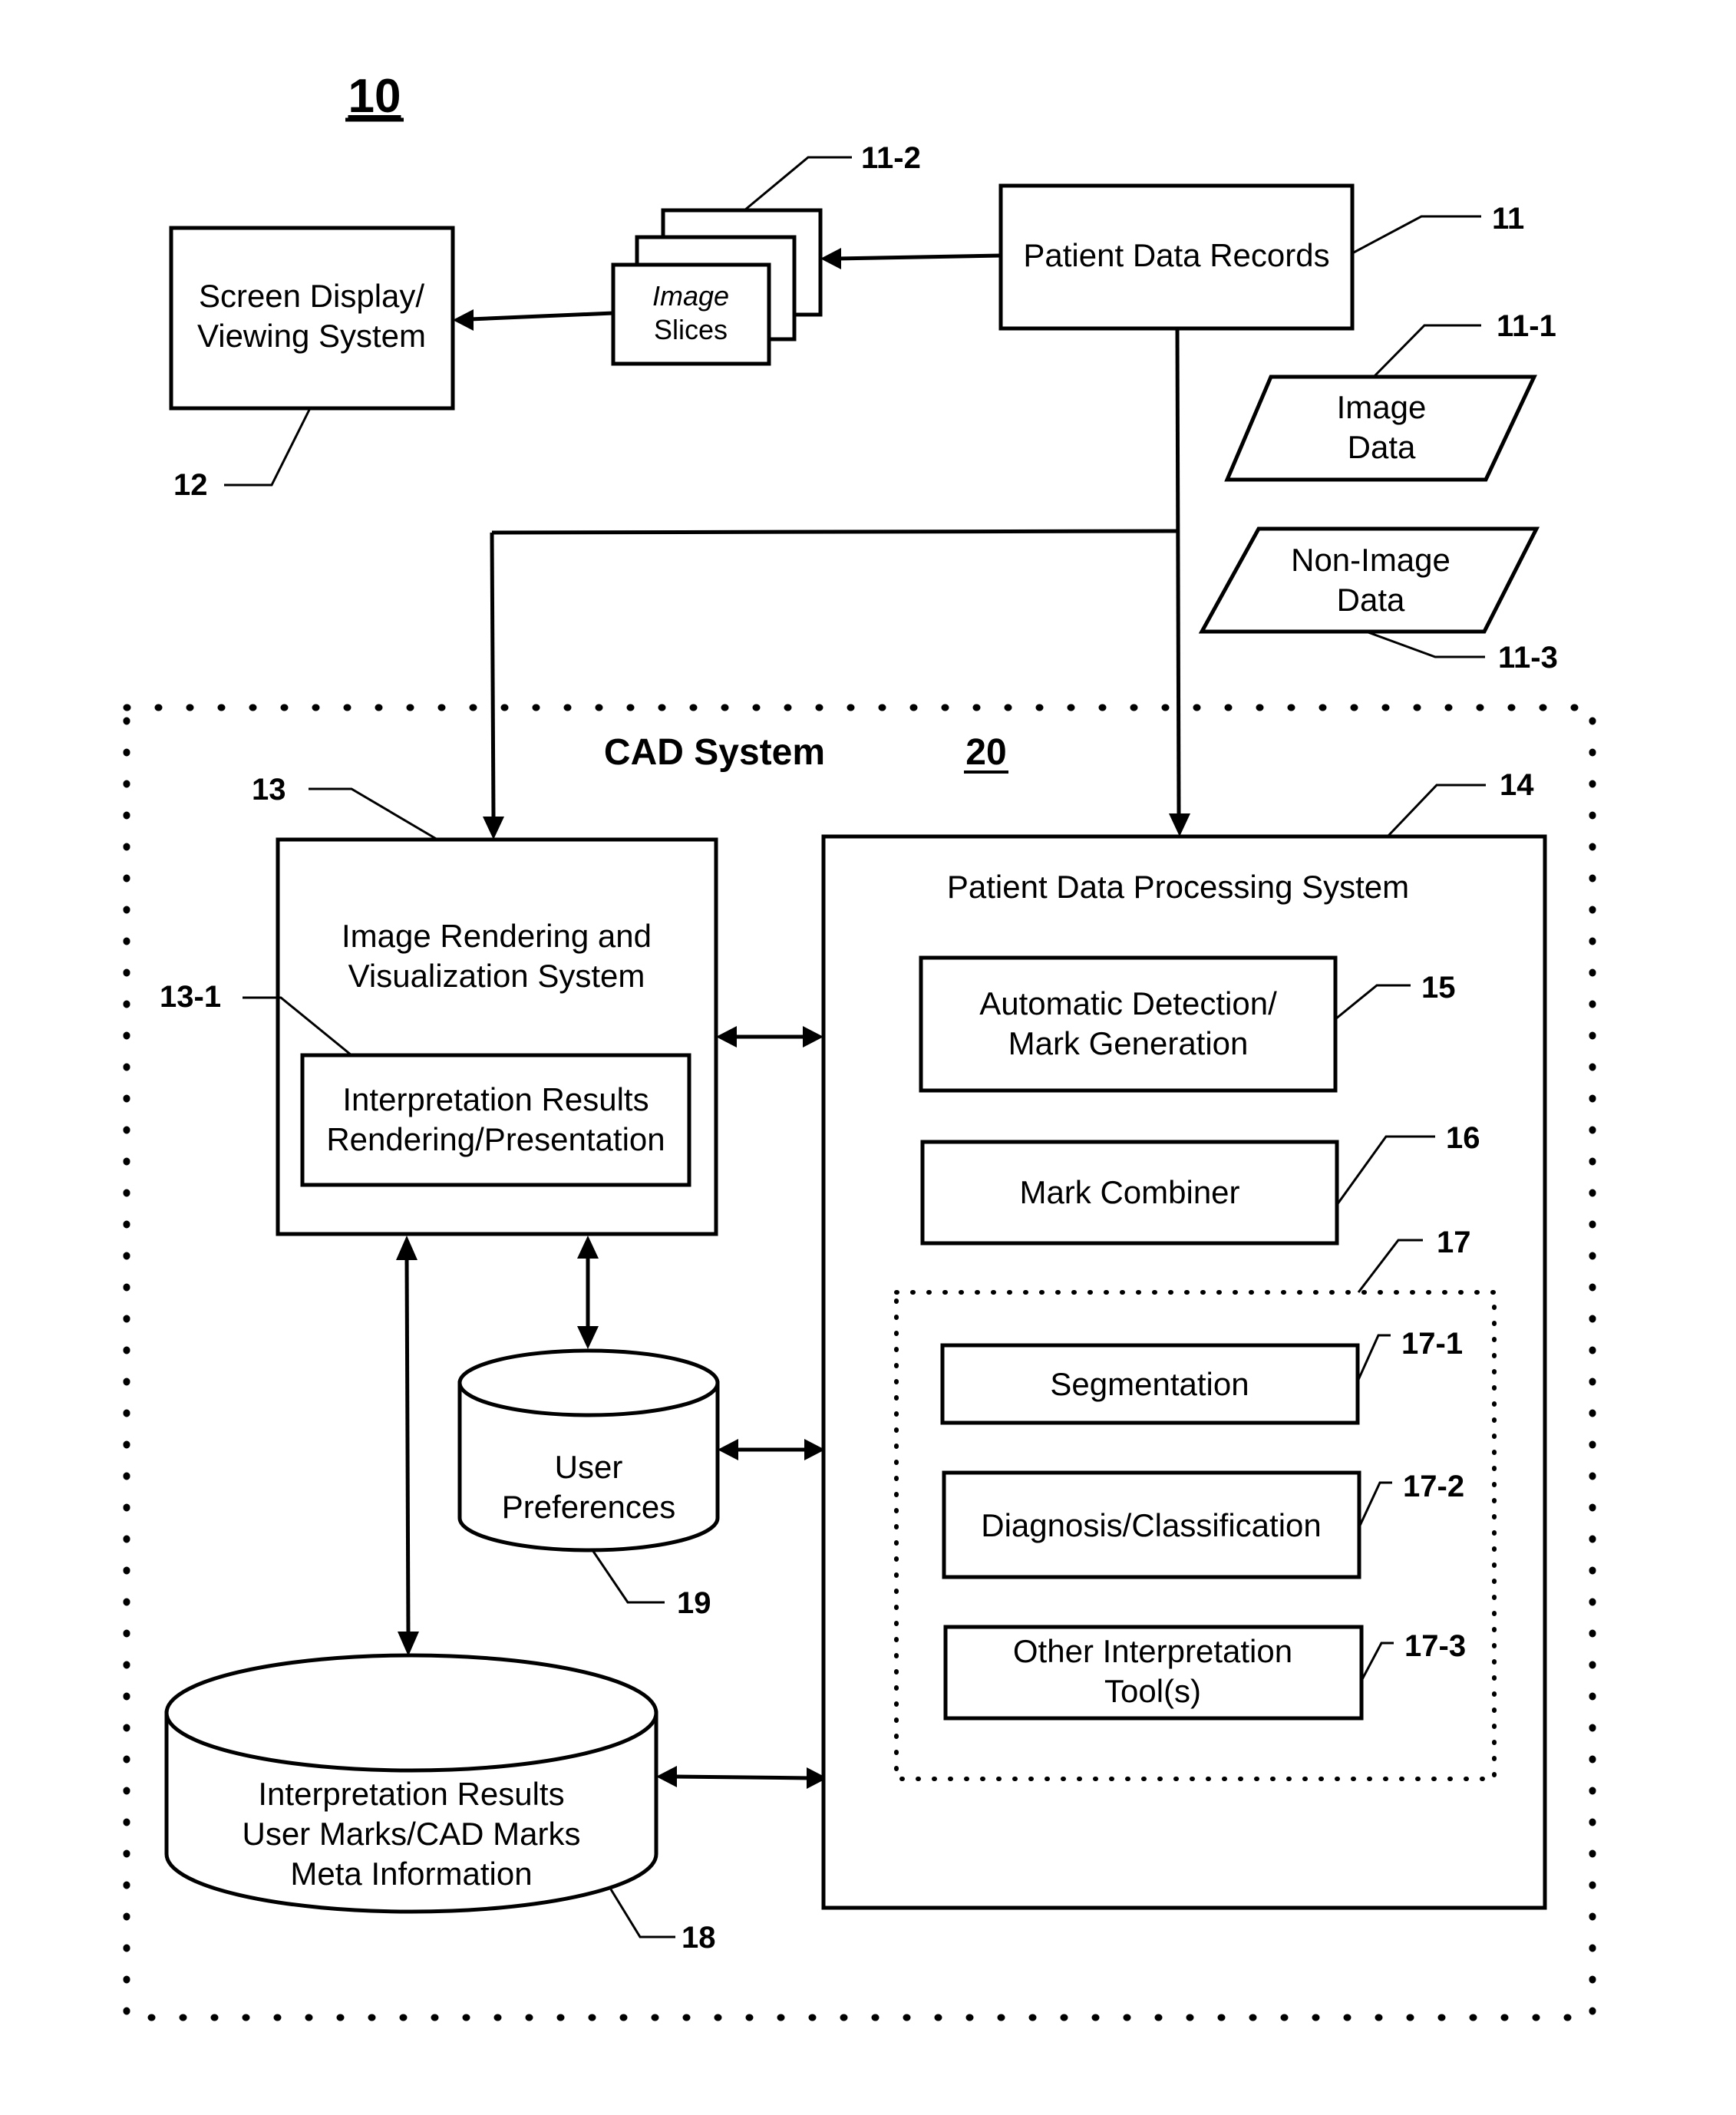  What do you see at coordinates (191, 997) in the screenshot?
I see `ref-13-1: 13-1` at bounding box center [191, 997].